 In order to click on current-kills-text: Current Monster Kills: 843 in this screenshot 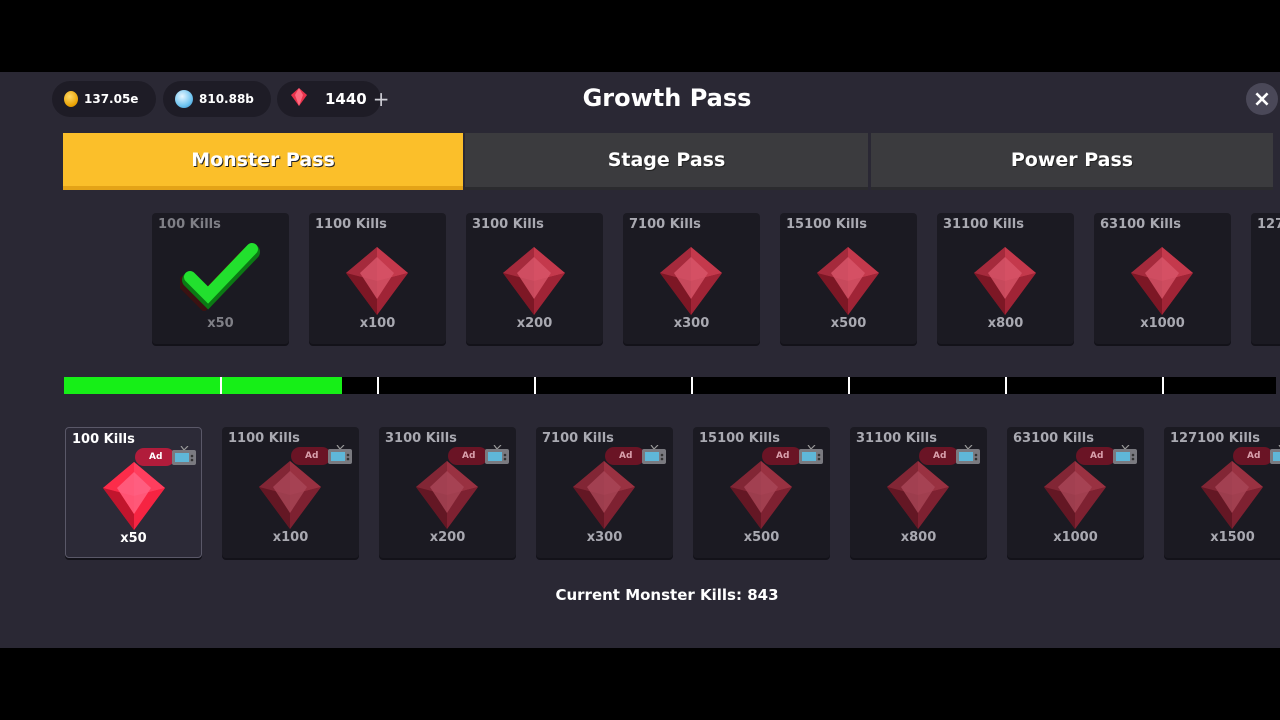, I will do `click(667, 595)`.